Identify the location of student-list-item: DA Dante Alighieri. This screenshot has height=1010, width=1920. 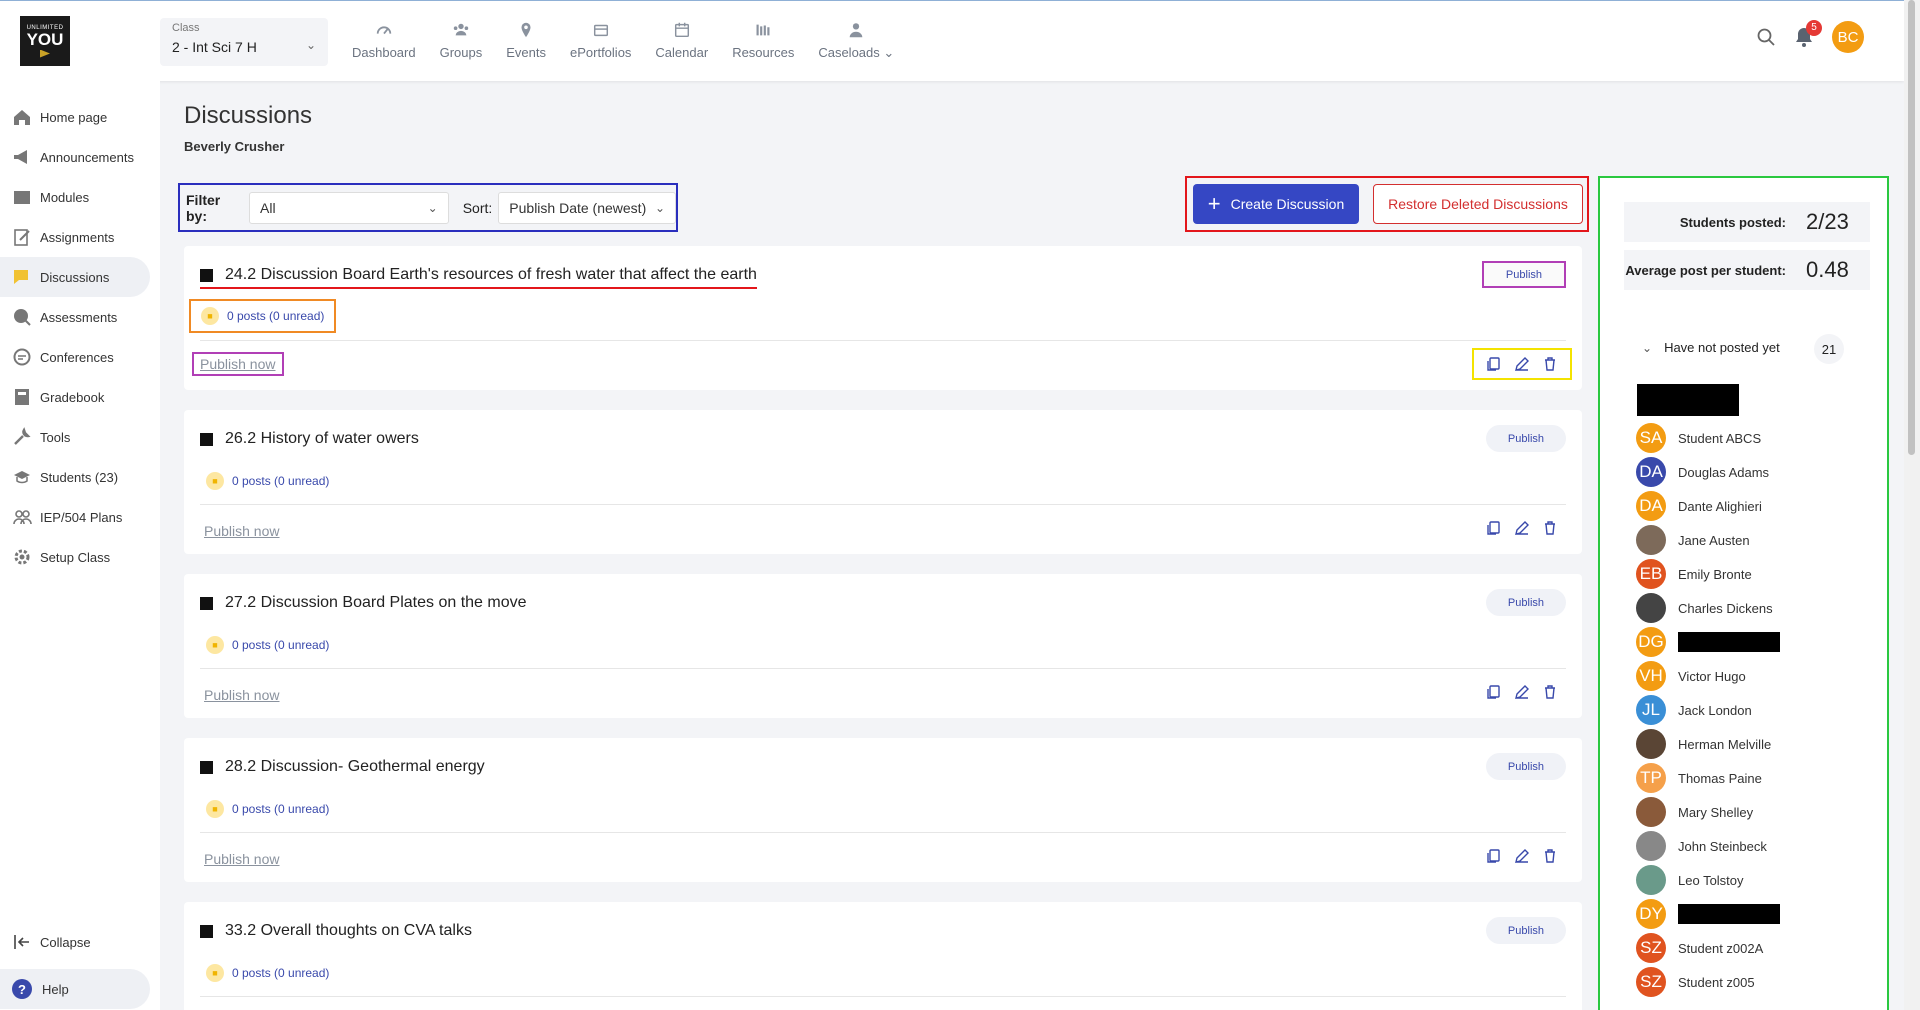
(1708, 506).